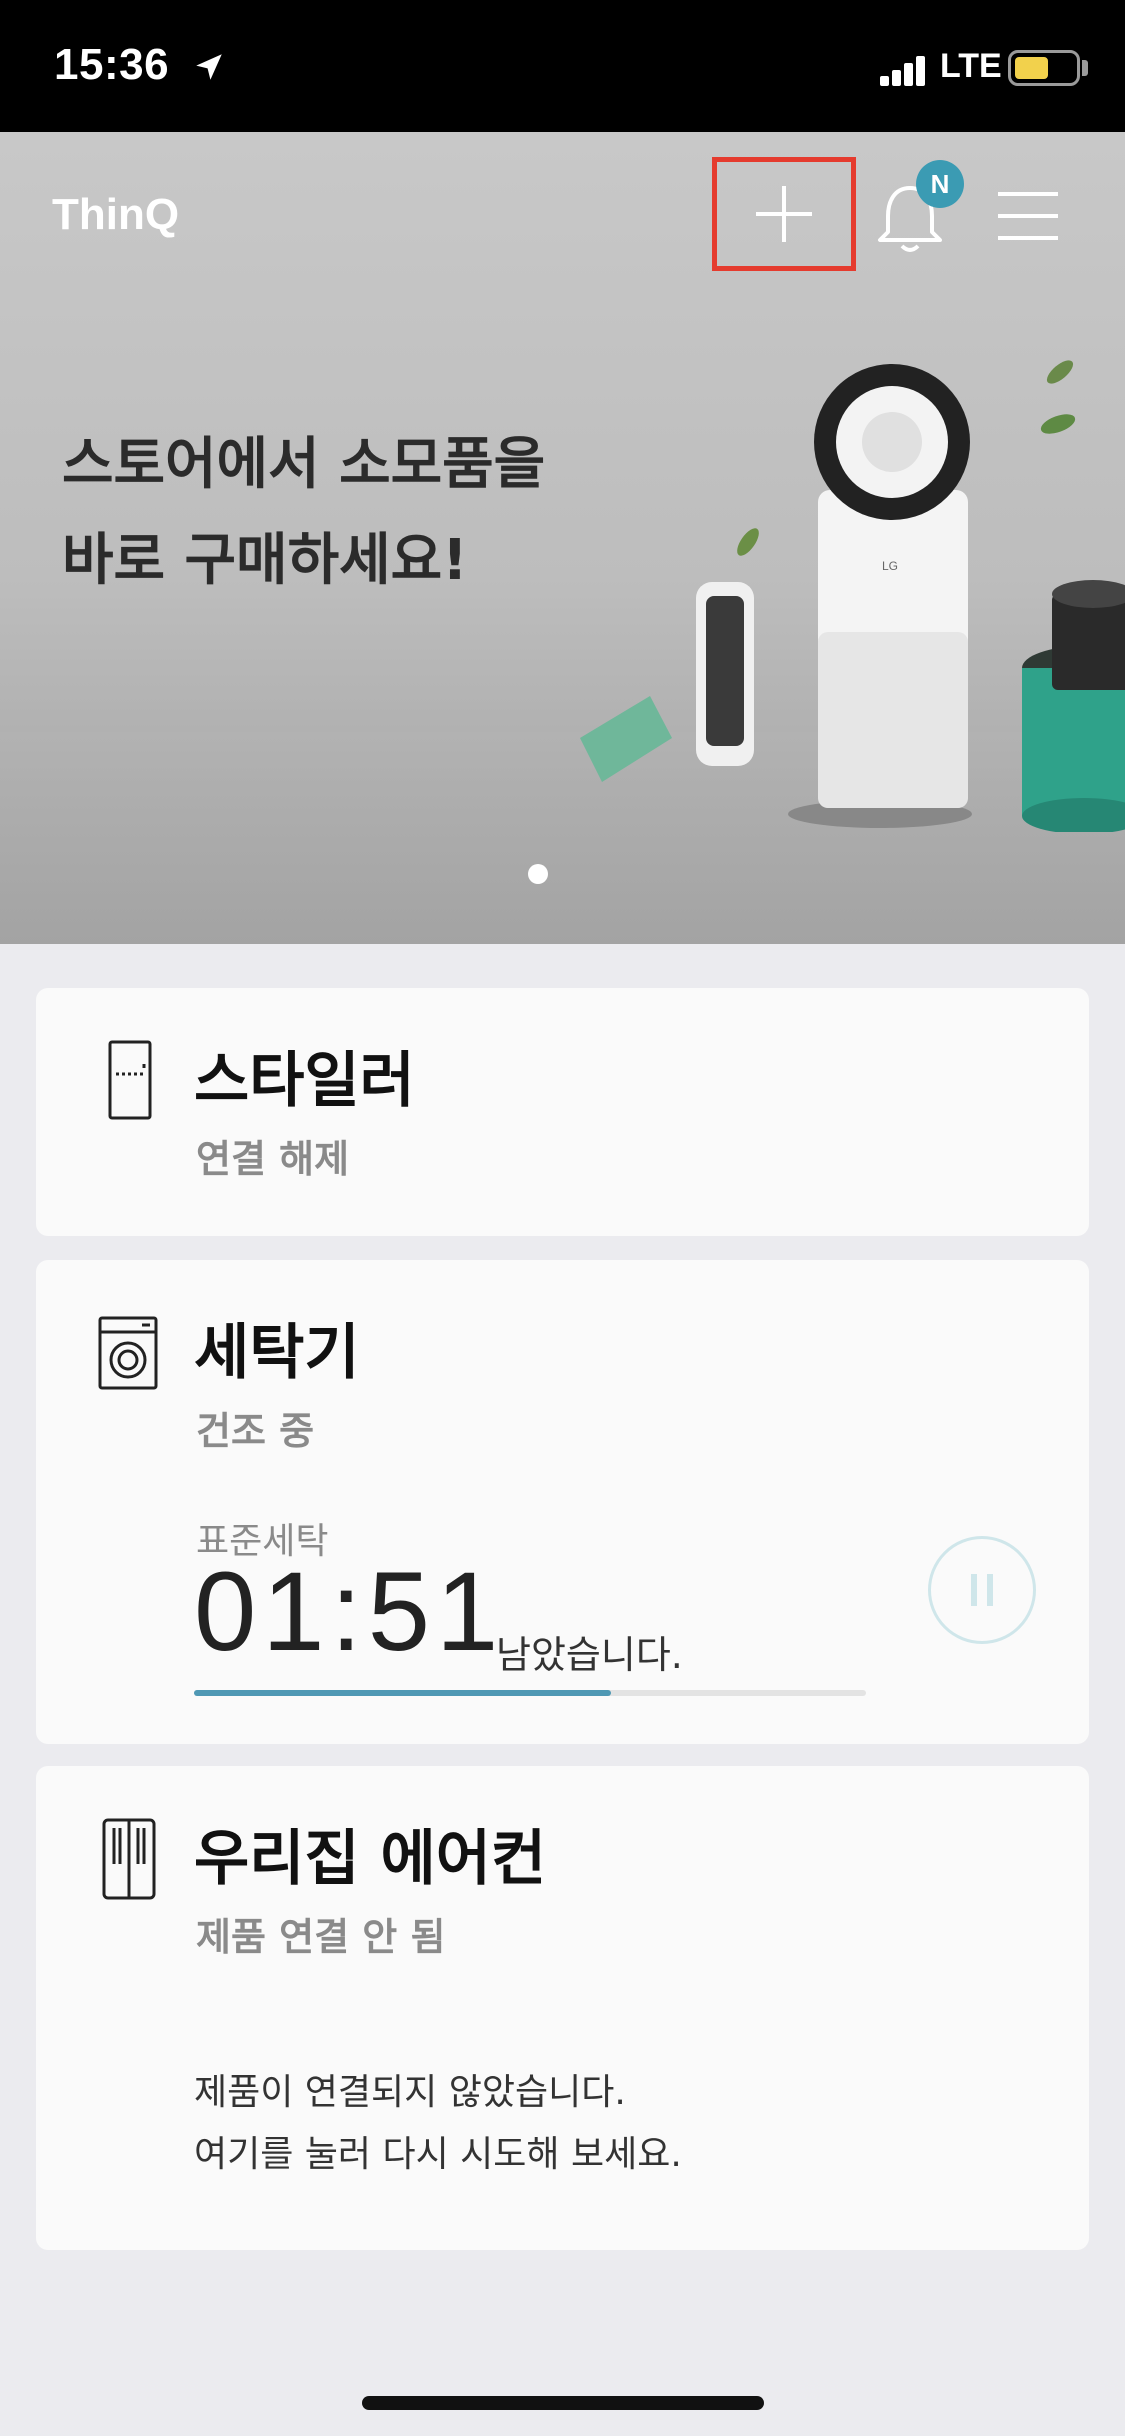 Image resolution: width=1125 pixels, height=2436 pixels. Describe the element at coordinates (321, 1937) in the screenshot. I see `device-status: 제품 연결 안 됨` at that location.